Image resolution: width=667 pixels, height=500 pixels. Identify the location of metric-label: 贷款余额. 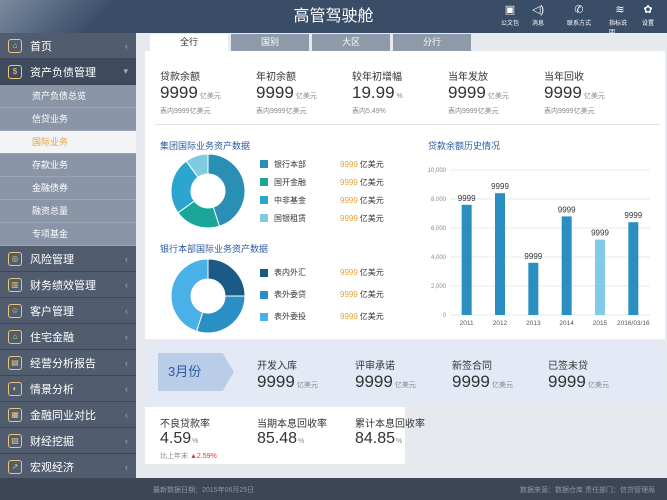
(180, 77).